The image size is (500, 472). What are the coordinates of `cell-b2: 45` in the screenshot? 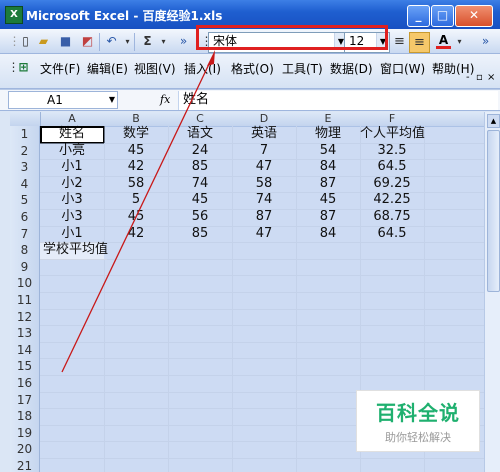 It's located at (136, 151).